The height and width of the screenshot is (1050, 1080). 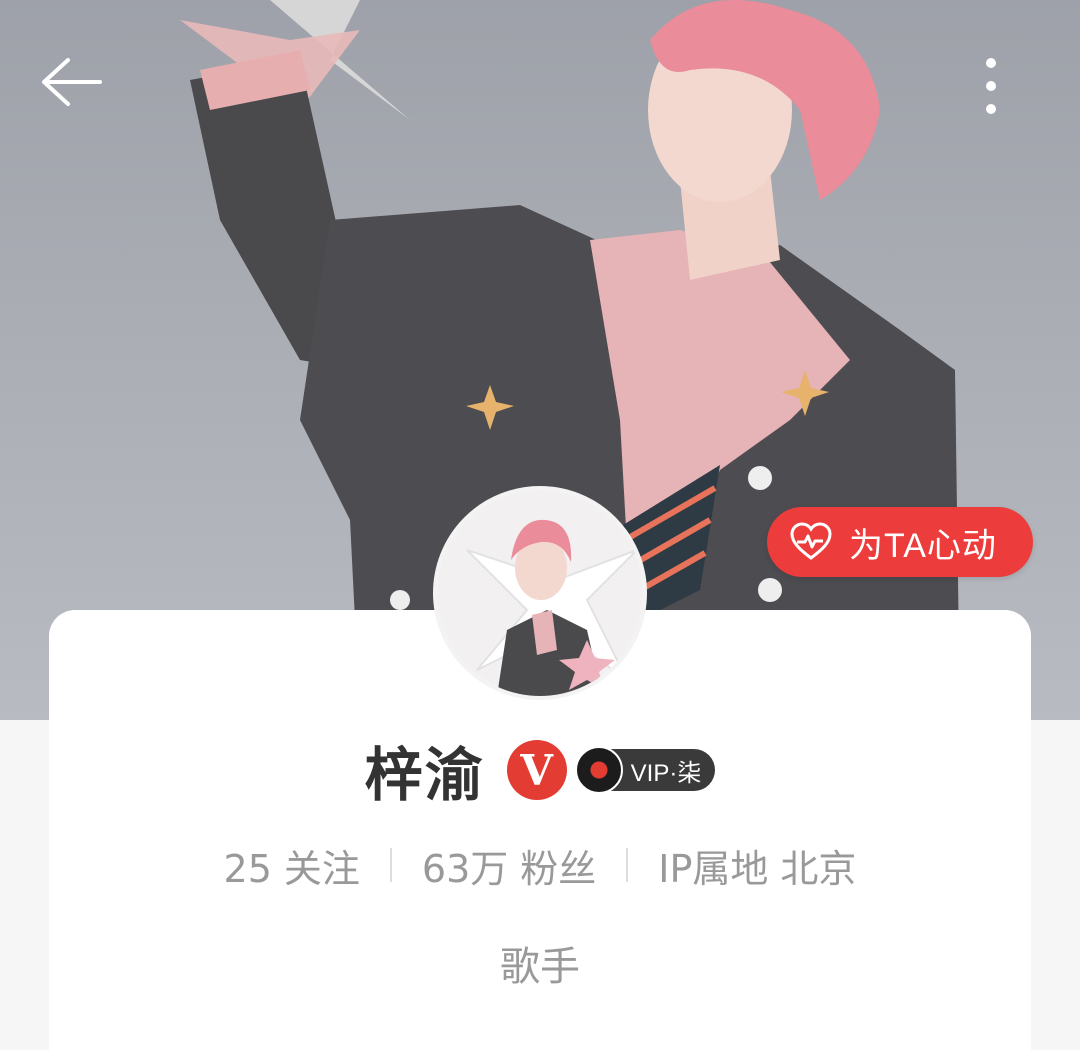 What do you see at coordinates (540, 967) in the screenshot?
I see `profile-role: 歌手` at bounding box center [540, 967].